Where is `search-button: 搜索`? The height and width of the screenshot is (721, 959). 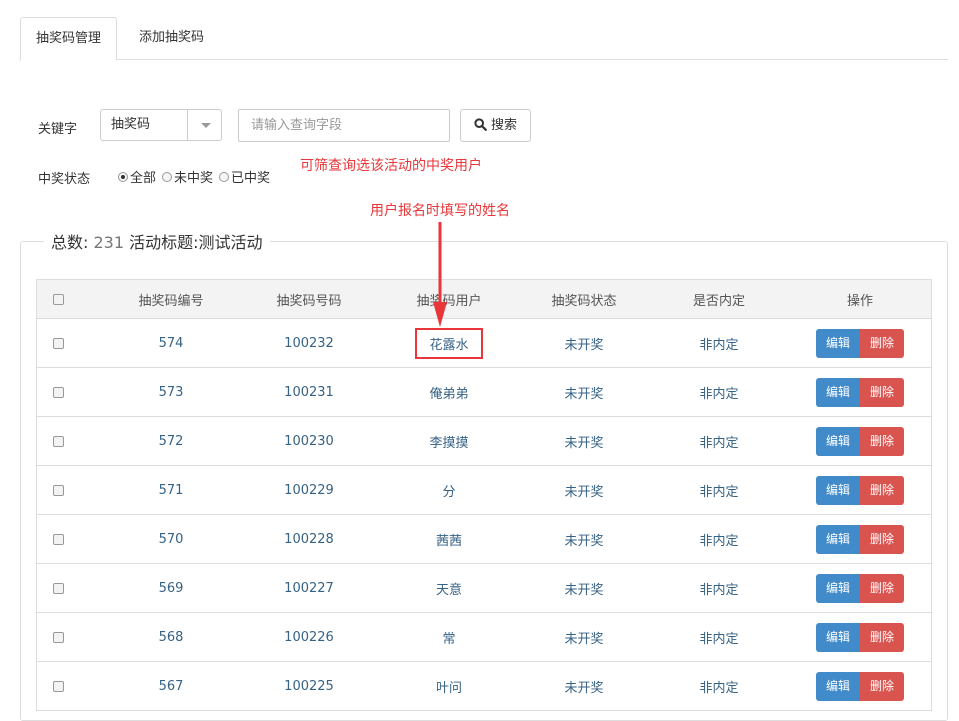 search-button: 搜索 is located at coordinates (495, 125).